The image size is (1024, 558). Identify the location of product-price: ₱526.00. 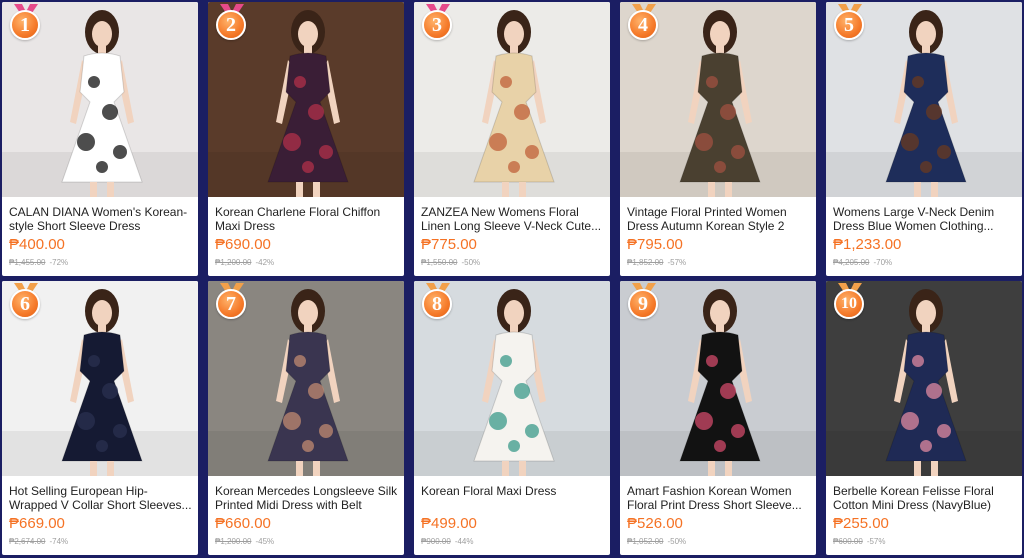
(655, 523).